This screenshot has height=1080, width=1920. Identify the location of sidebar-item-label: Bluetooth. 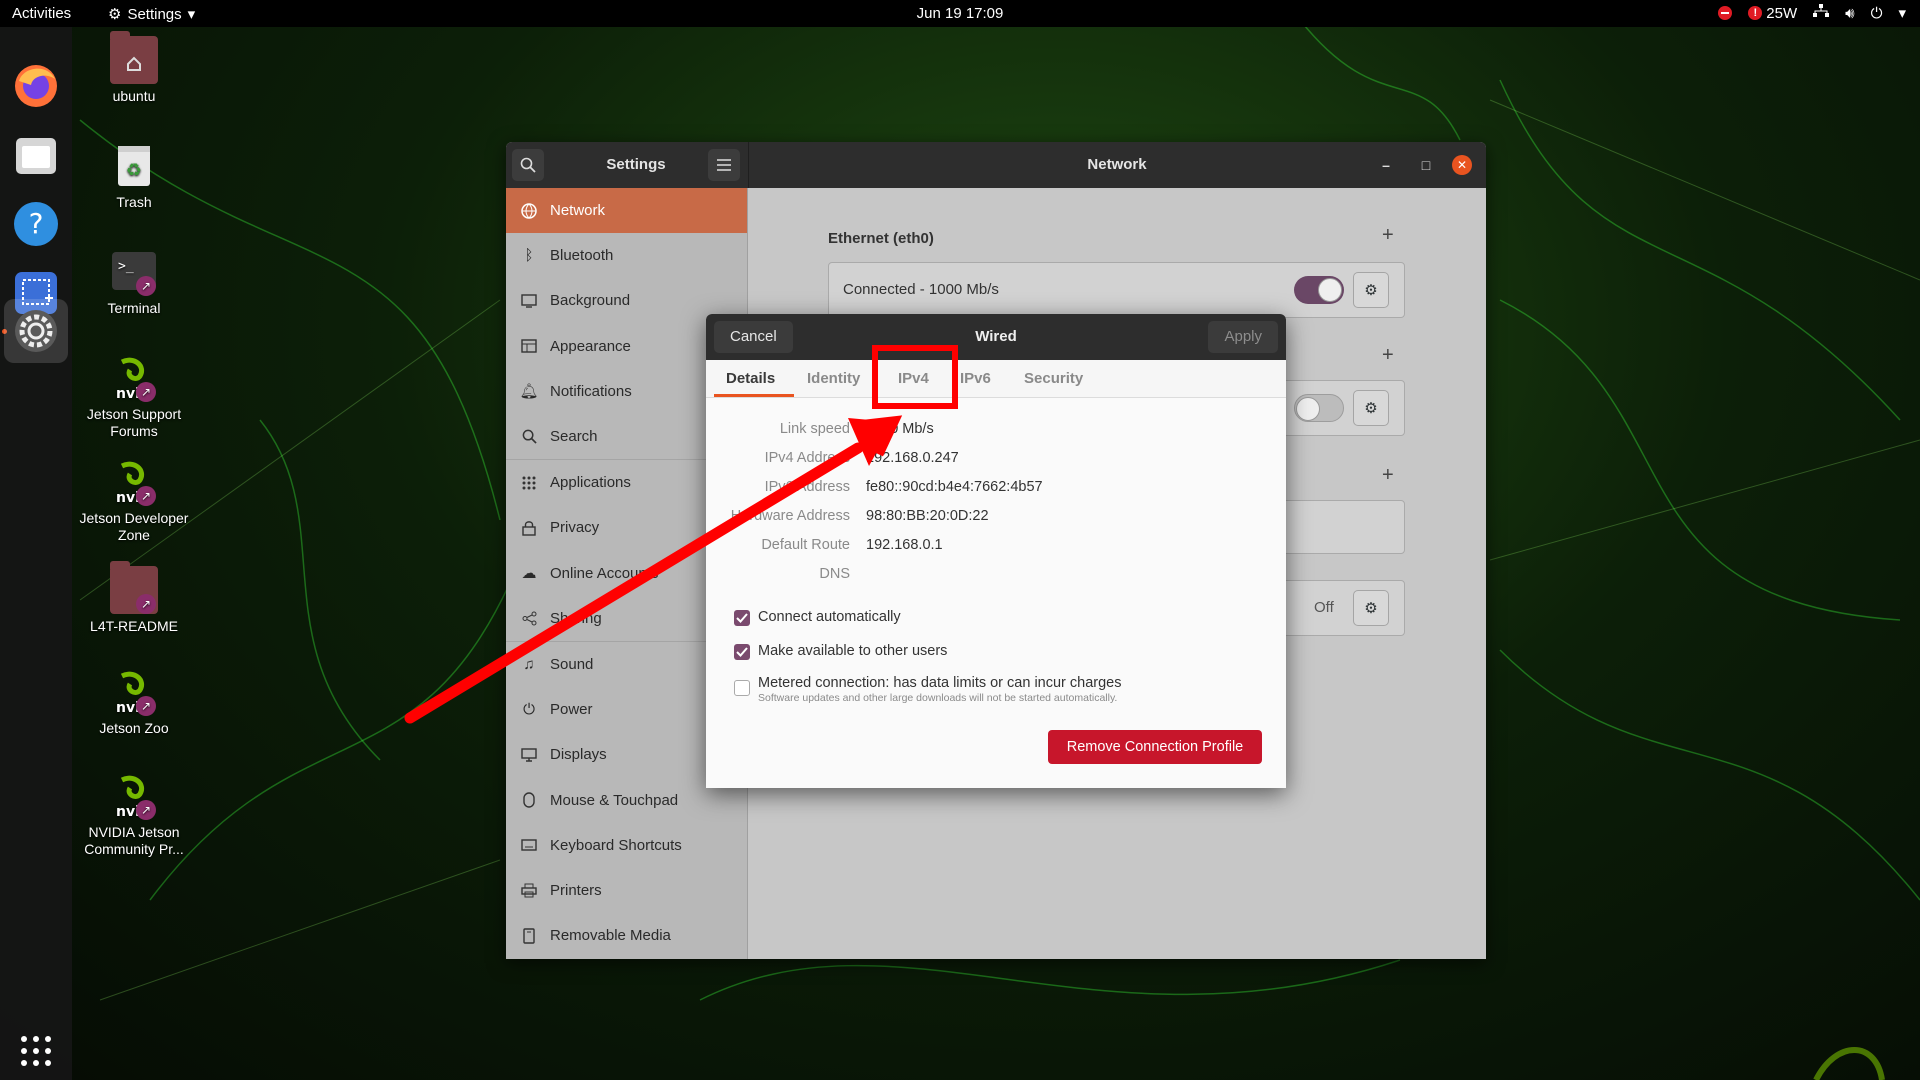
(582, 256).